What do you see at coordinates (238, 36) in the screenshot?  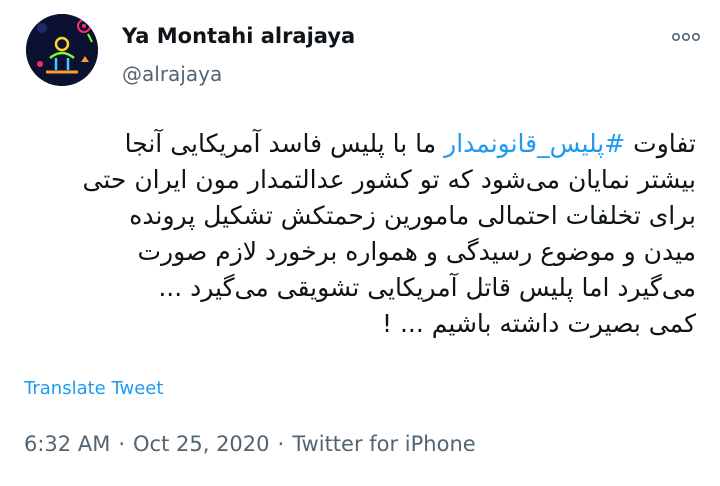 I see `author-display-name: Ya Montahi alrajaya` at bounding box center [238, 36].